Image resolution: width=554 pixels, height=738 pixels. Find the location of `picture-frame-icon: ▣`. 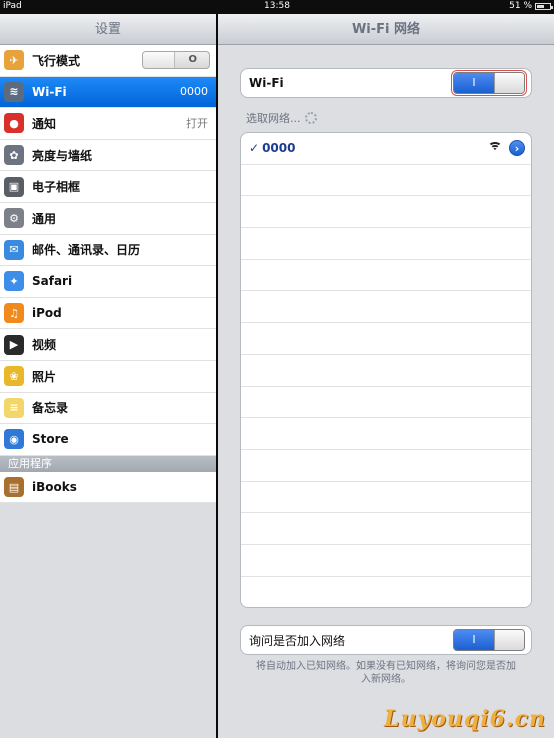

picture-frame-icon: ▣ is located at coordinates (14, 186).